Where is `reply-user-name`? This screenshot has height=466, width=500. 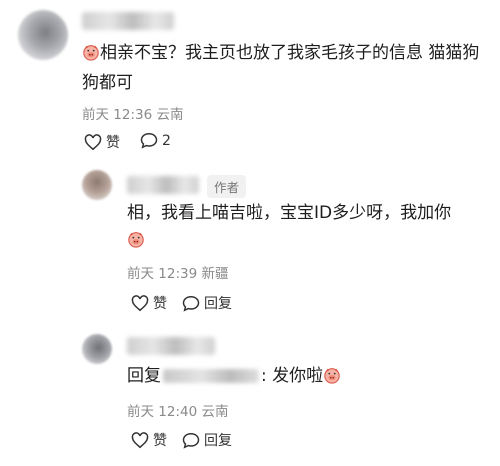
reply-user-name is located at coordinates (171, 346).